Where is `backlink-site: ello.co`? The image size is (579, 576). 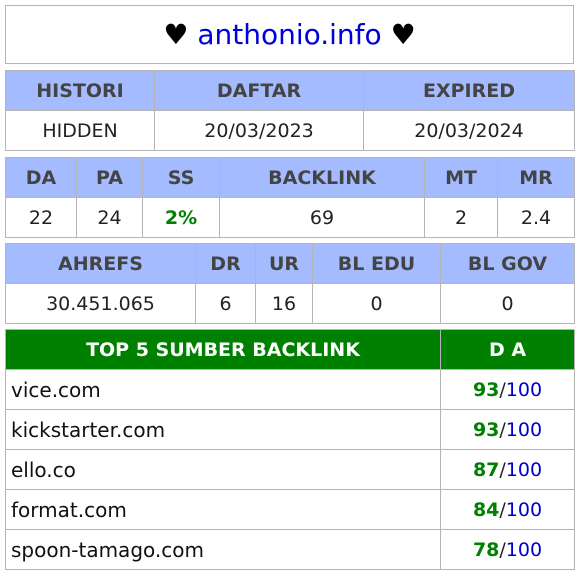
backlink-site: ello.co is located at coordinates (223, 469).